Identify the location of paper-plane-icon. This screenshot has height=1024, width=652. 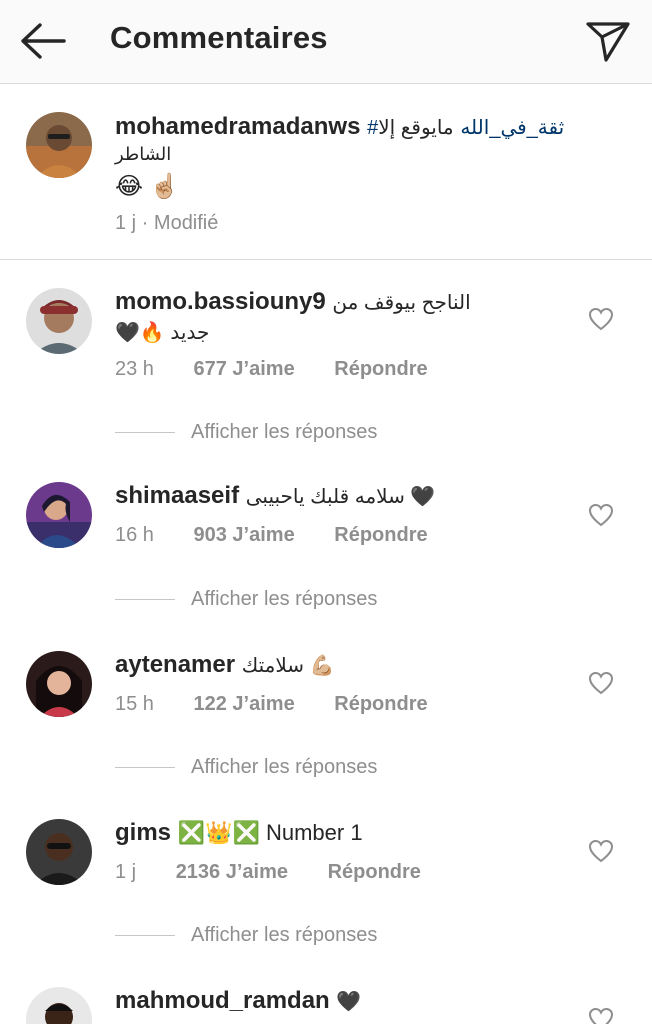
(608, 42).